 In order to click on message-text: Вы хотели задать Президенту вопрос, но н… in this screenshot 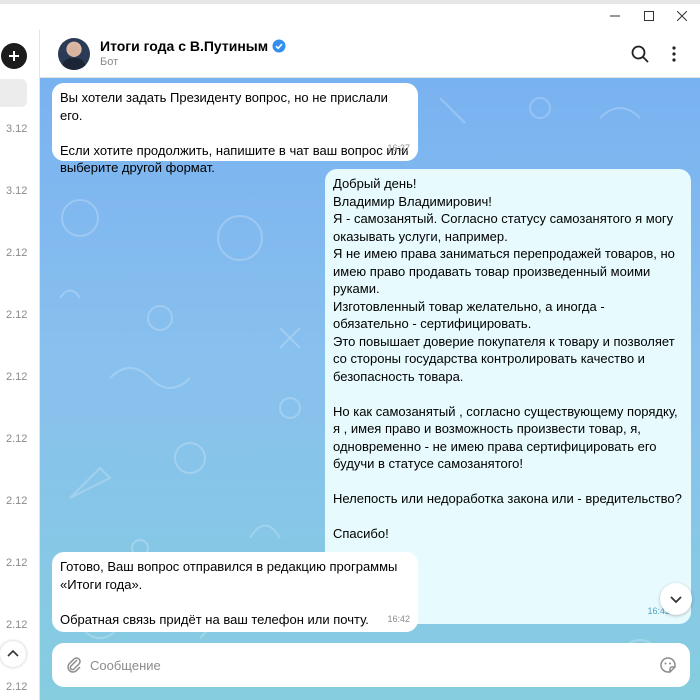, I will do `click(234, 132)`.